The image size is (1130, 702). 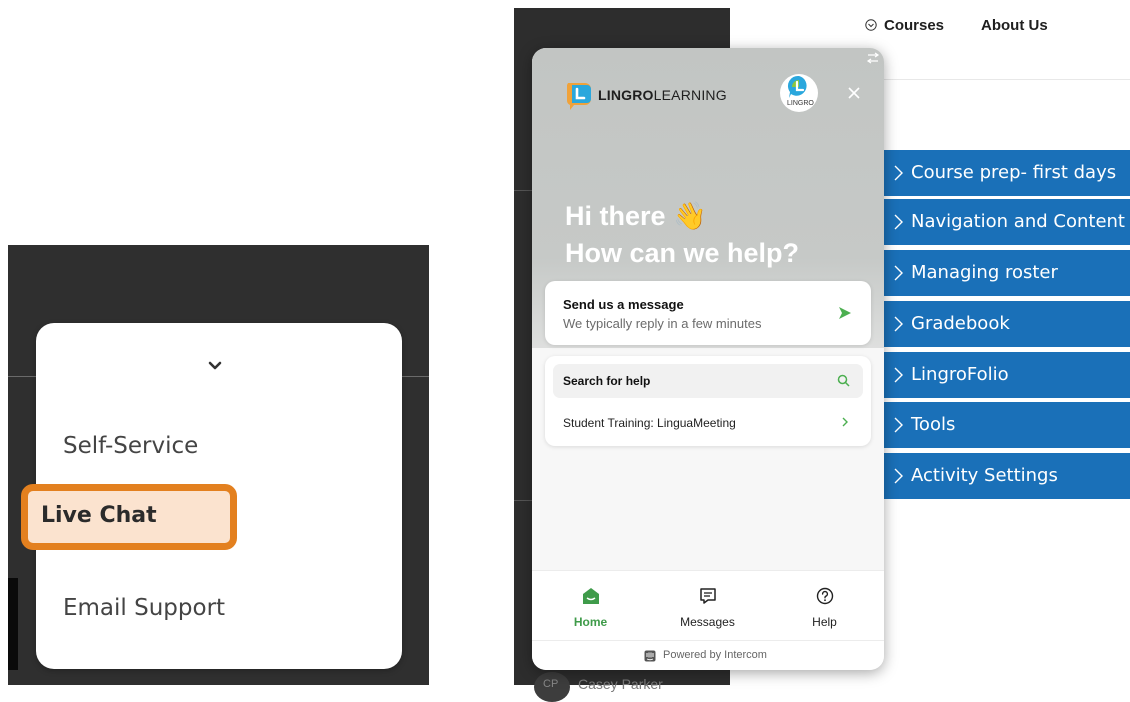 I want to click on messenger-tab-bar: Home Messages Help, so click(x=708, y=605).